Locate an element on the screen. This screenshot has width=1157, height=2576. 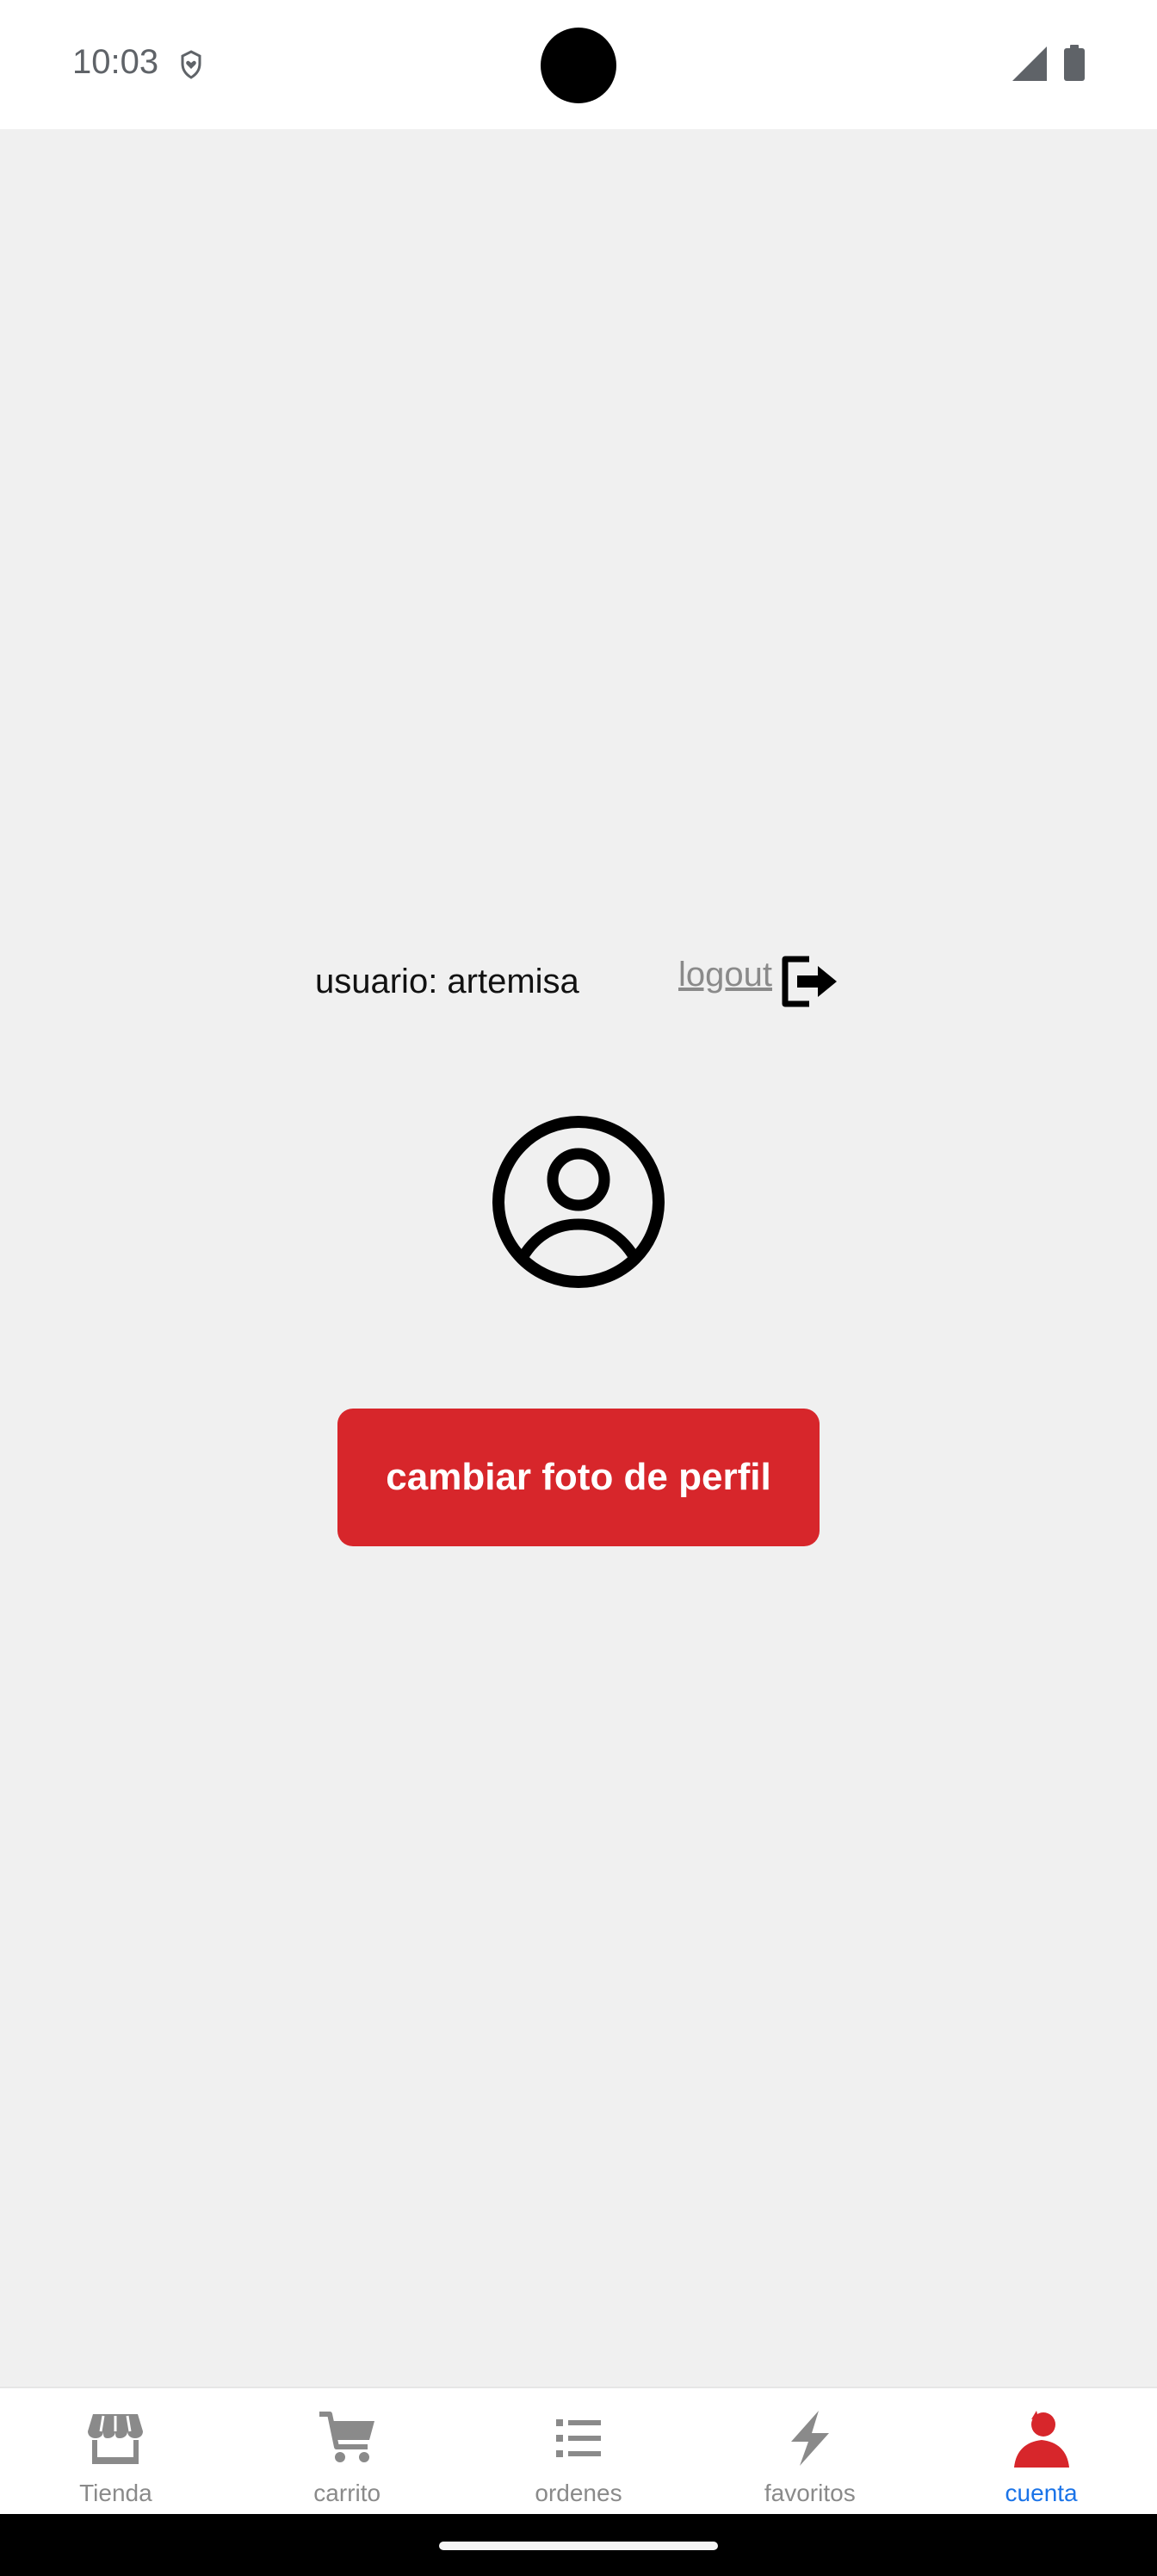
status-time: 10:03 is located at coordinates (115, 62).